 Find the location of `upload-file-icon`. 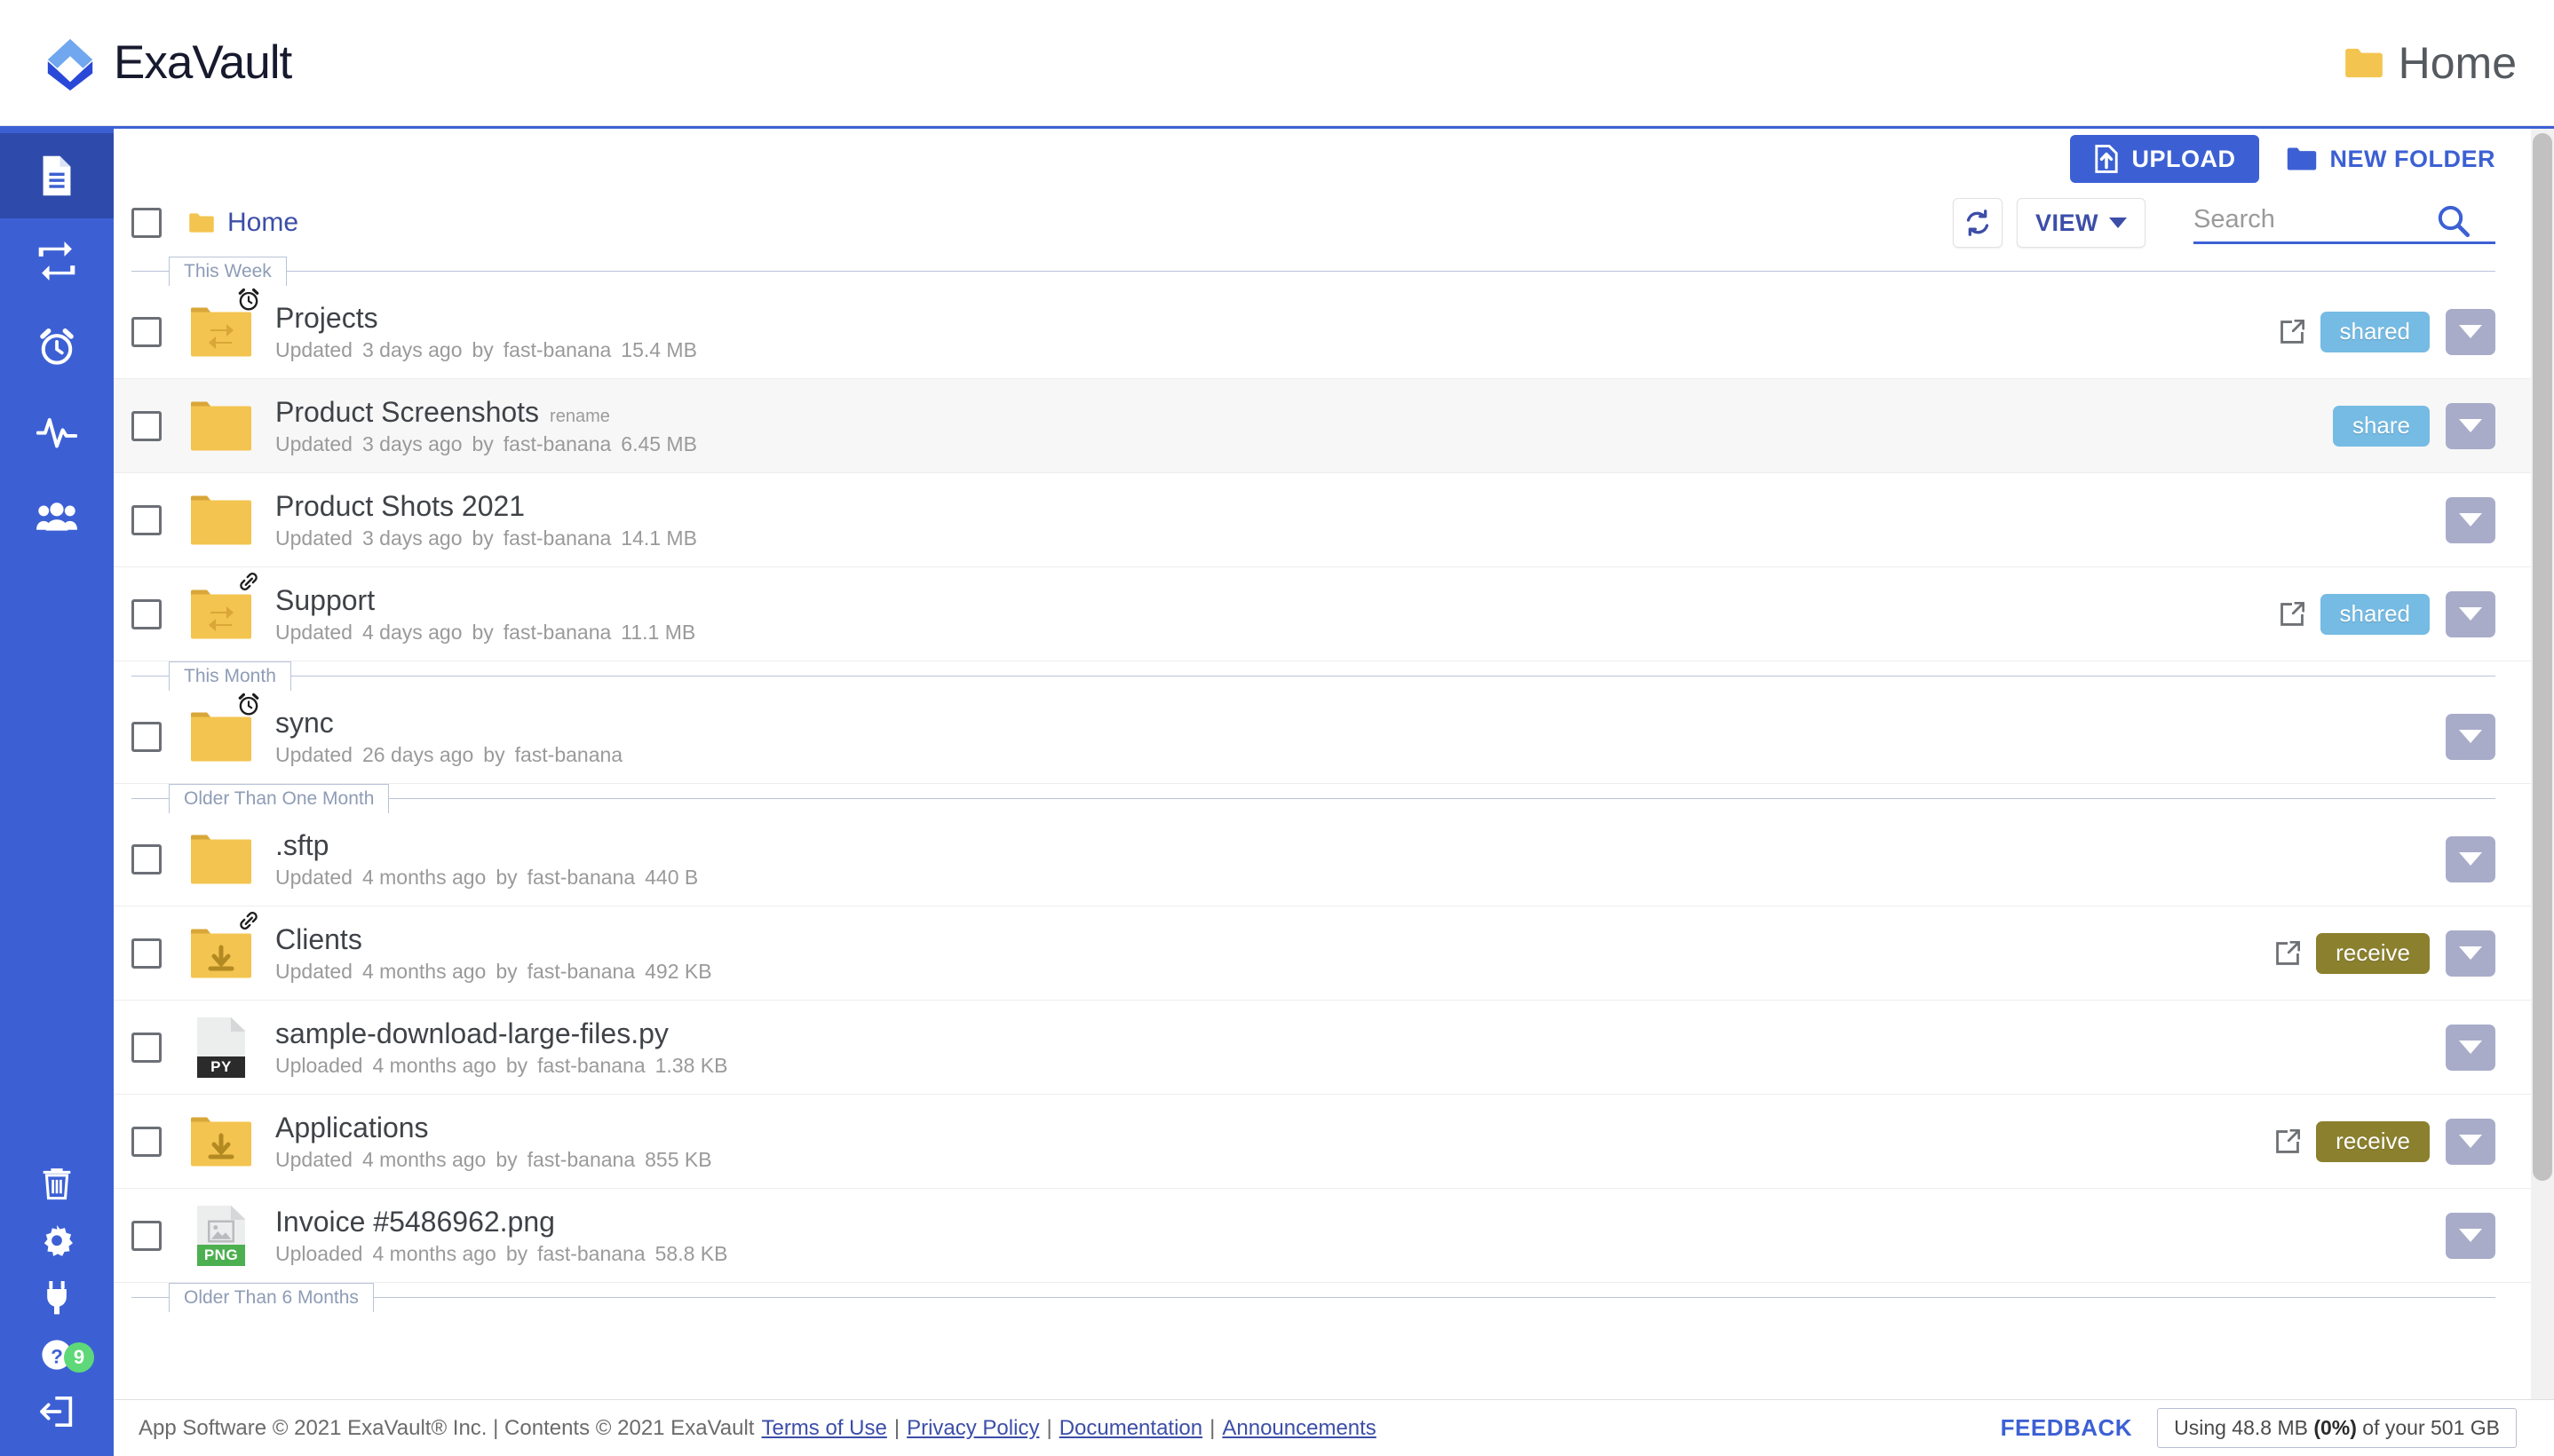

upload-file-icon is located at coordinates (2106, 159).